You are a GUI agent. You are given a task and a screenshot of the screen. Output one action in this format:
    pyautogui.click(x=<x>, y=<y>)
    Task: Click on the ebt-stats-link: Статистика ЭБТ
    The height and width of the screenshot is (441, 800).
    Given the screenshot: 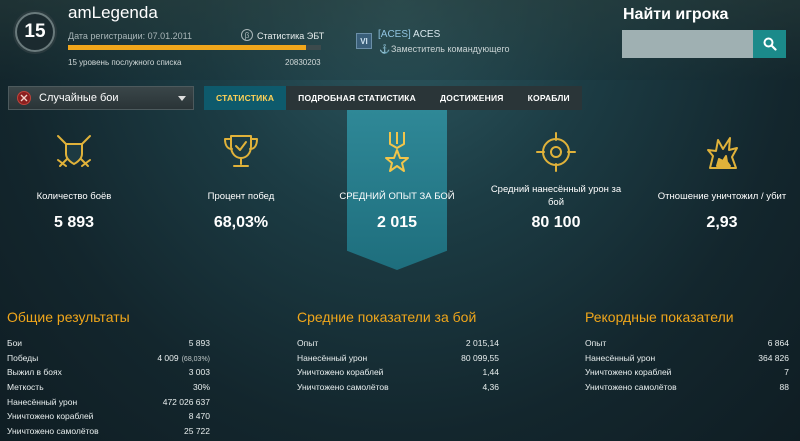 What is the action you would take?
    pyautogui.click(x=290, y=36)
    